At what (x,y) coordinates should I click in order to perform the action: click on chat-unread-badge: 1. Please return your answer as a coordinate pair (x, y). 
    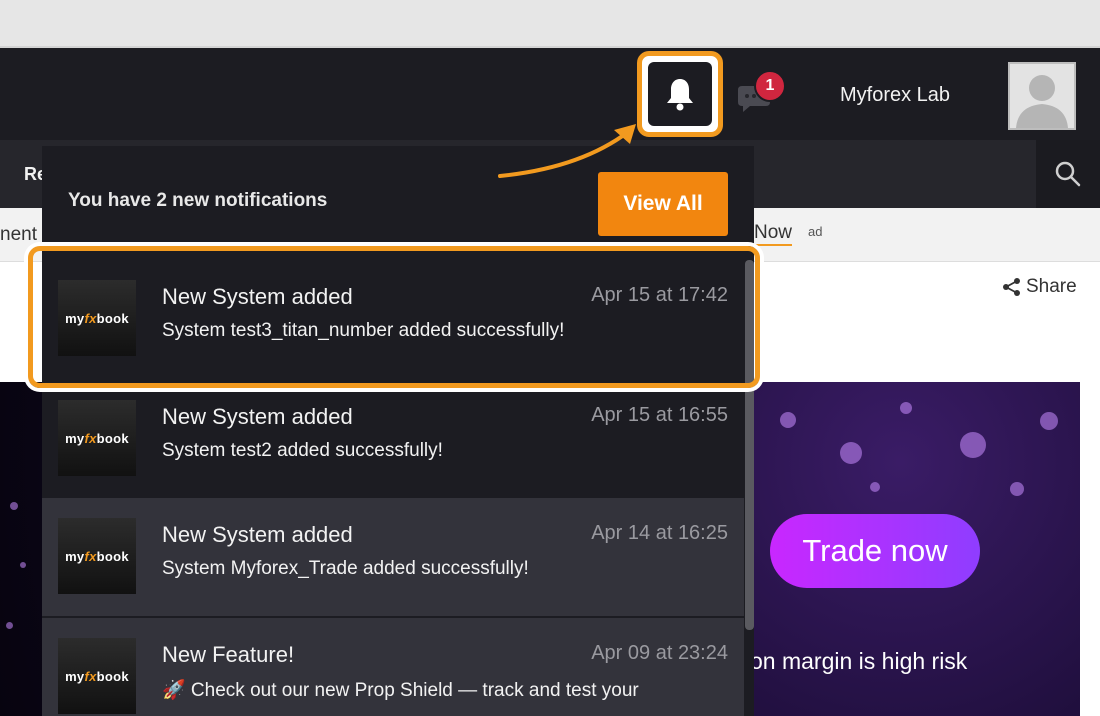
    Looking at the image, I should click on (770, 86).